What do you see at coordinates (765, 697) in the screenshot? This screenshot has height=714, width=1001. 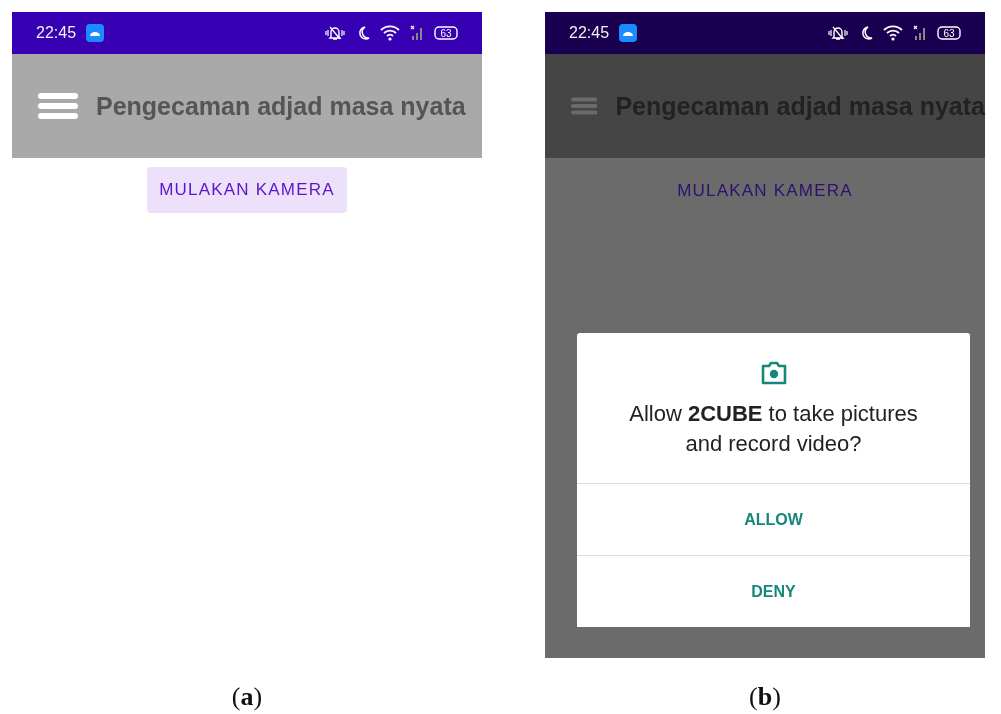 I see `figure-caption: (b)` at bounding box center [765, 697].